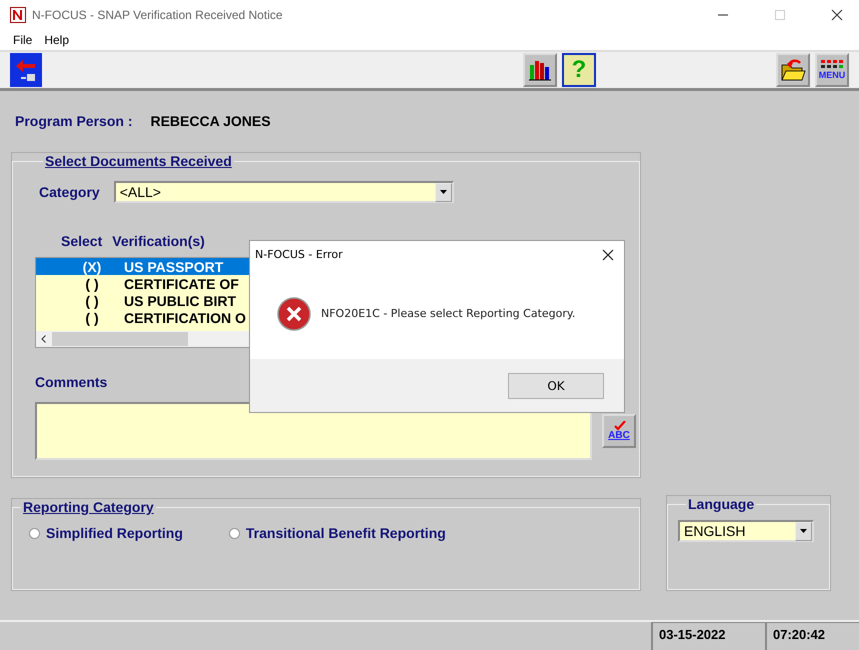 The height and width of the screenshot is (650, 859). I want to click on error-icon, so click(294, 313).